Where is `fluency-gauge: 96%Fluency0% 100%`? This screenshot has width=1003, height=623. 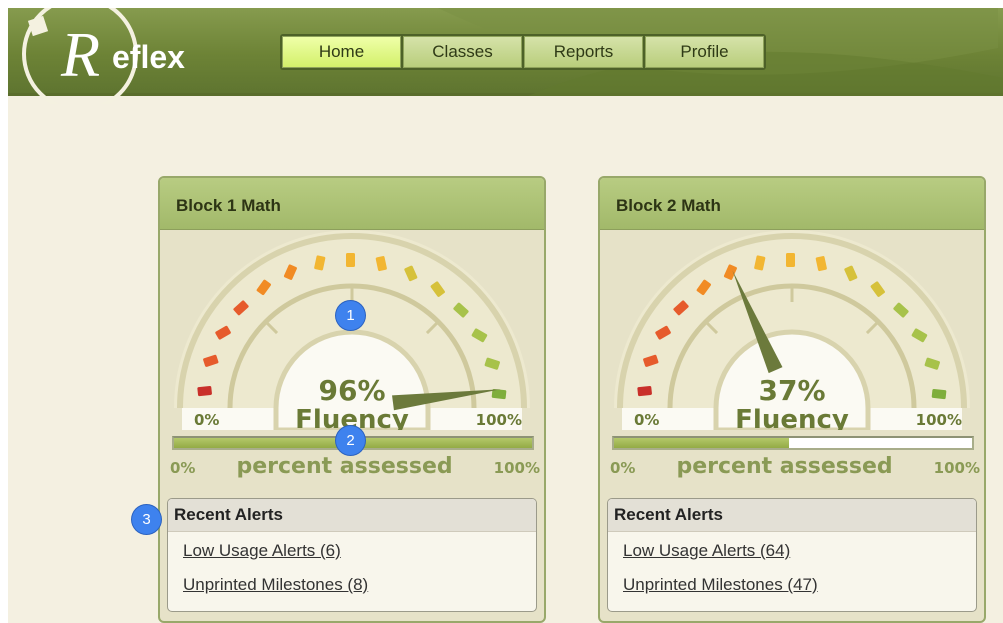
fluency-gauge: 96%Fluency0% 100% is located at coordinates (352, 330).